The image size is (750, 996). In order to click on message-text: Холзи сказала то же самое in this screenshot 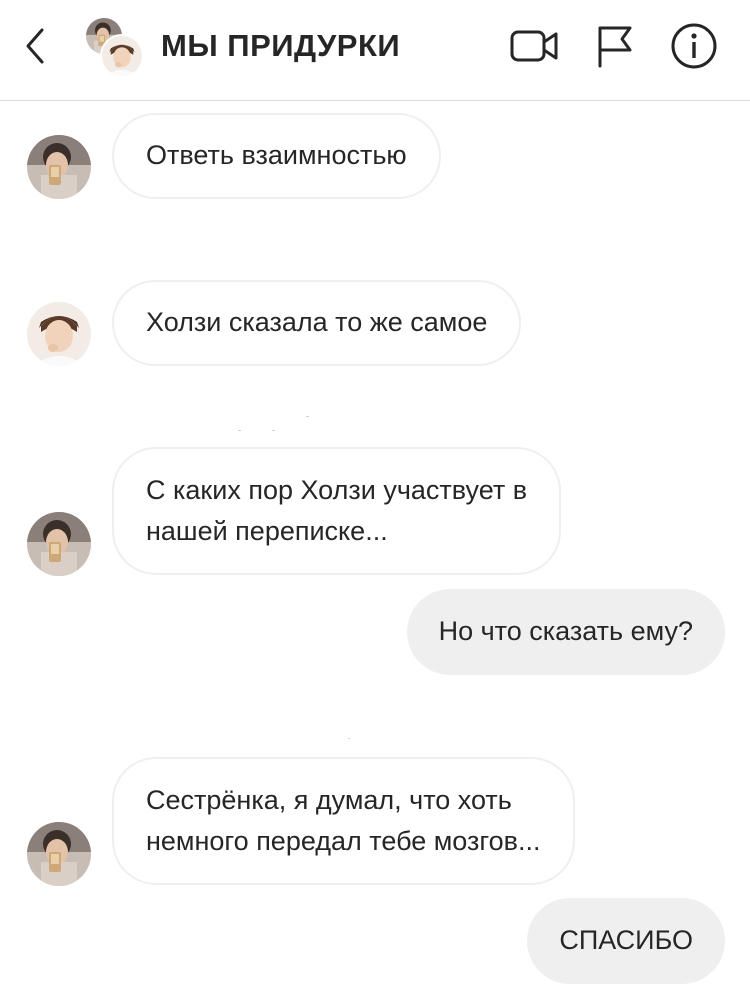, I will do `click(317, 322)`.